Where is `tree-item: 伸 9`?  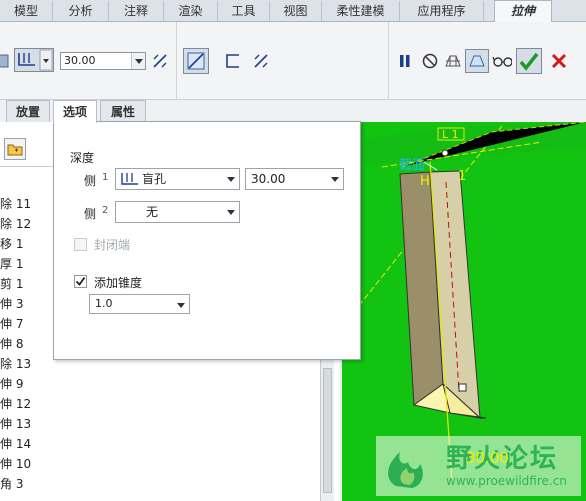 tree-item: 伸 9 is located at coordinates (11, 384).